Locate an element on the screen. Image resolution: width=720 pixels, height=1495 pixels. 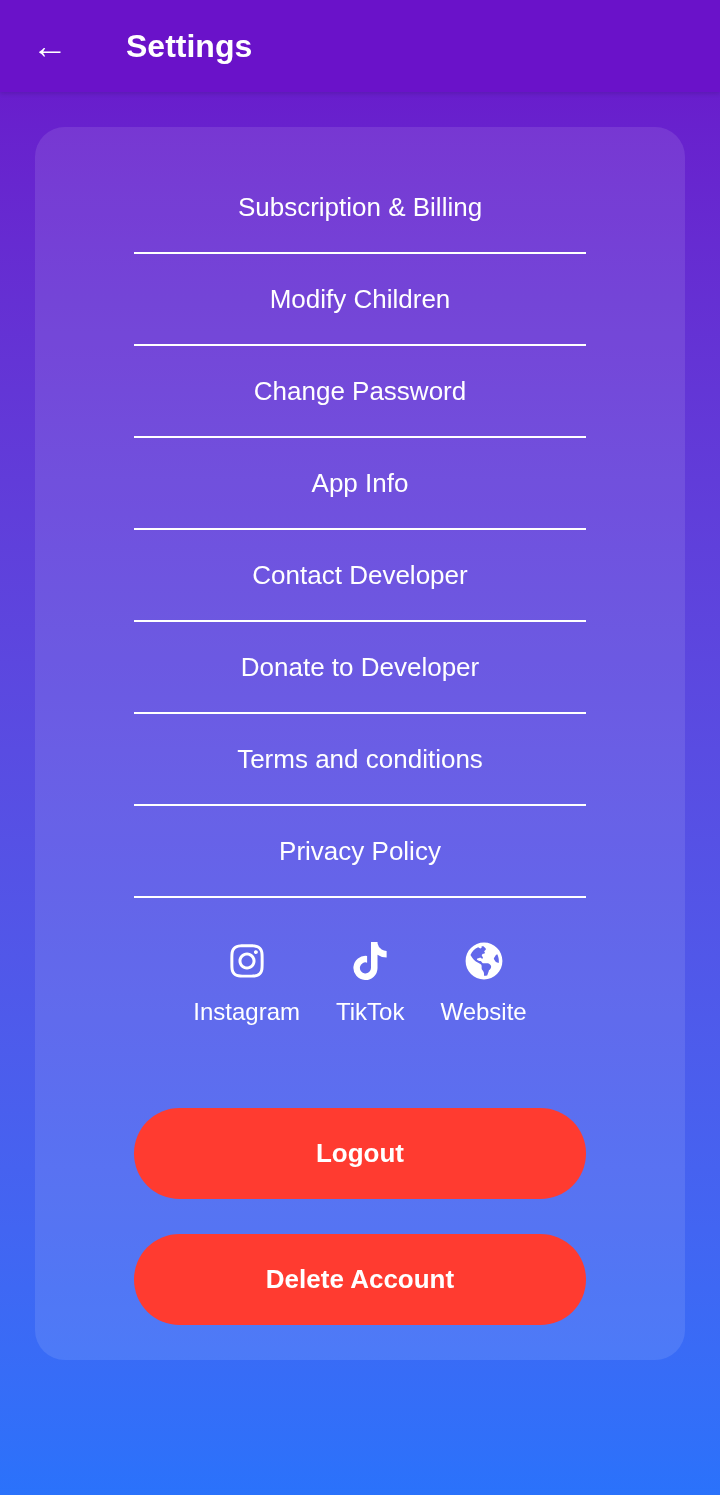
action-button: Delete Account is located at coordinates (360, 1279).